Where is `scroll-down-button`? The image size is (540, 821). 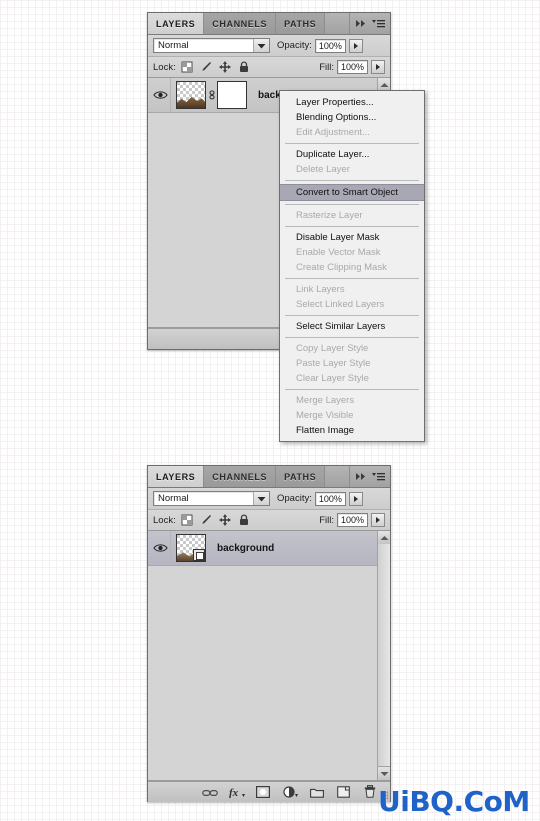
scroll-down-button is located at coordinates (384, 773).